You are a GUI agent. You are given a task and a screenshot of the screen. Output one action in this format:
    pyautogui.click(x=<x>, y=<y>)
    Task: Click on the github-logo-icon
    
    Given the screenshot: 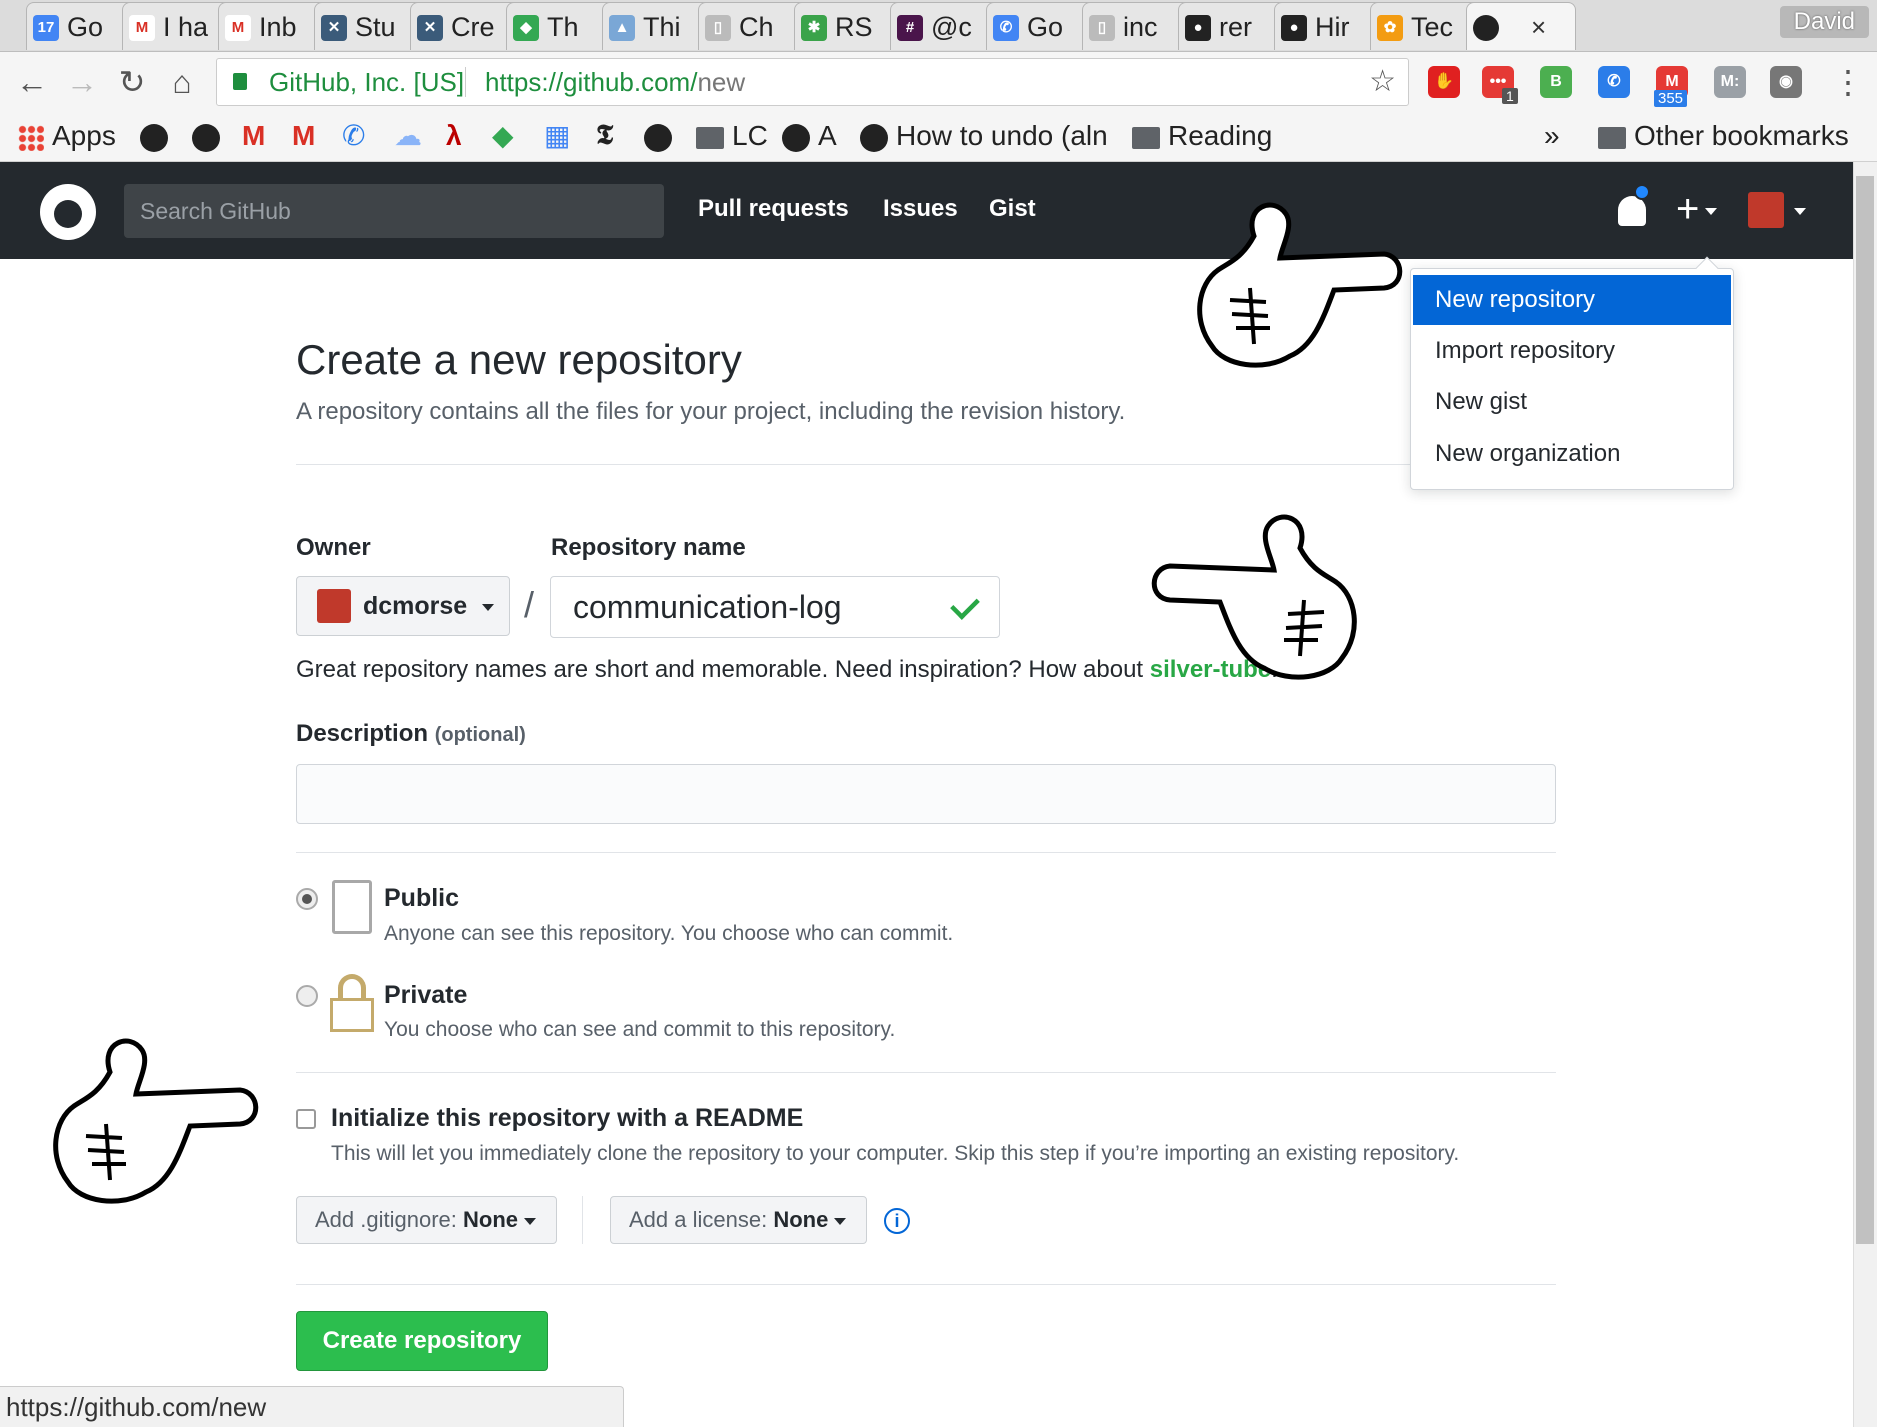 What is the action you would take?
    pyautogui.click(x=68, y=212)
    